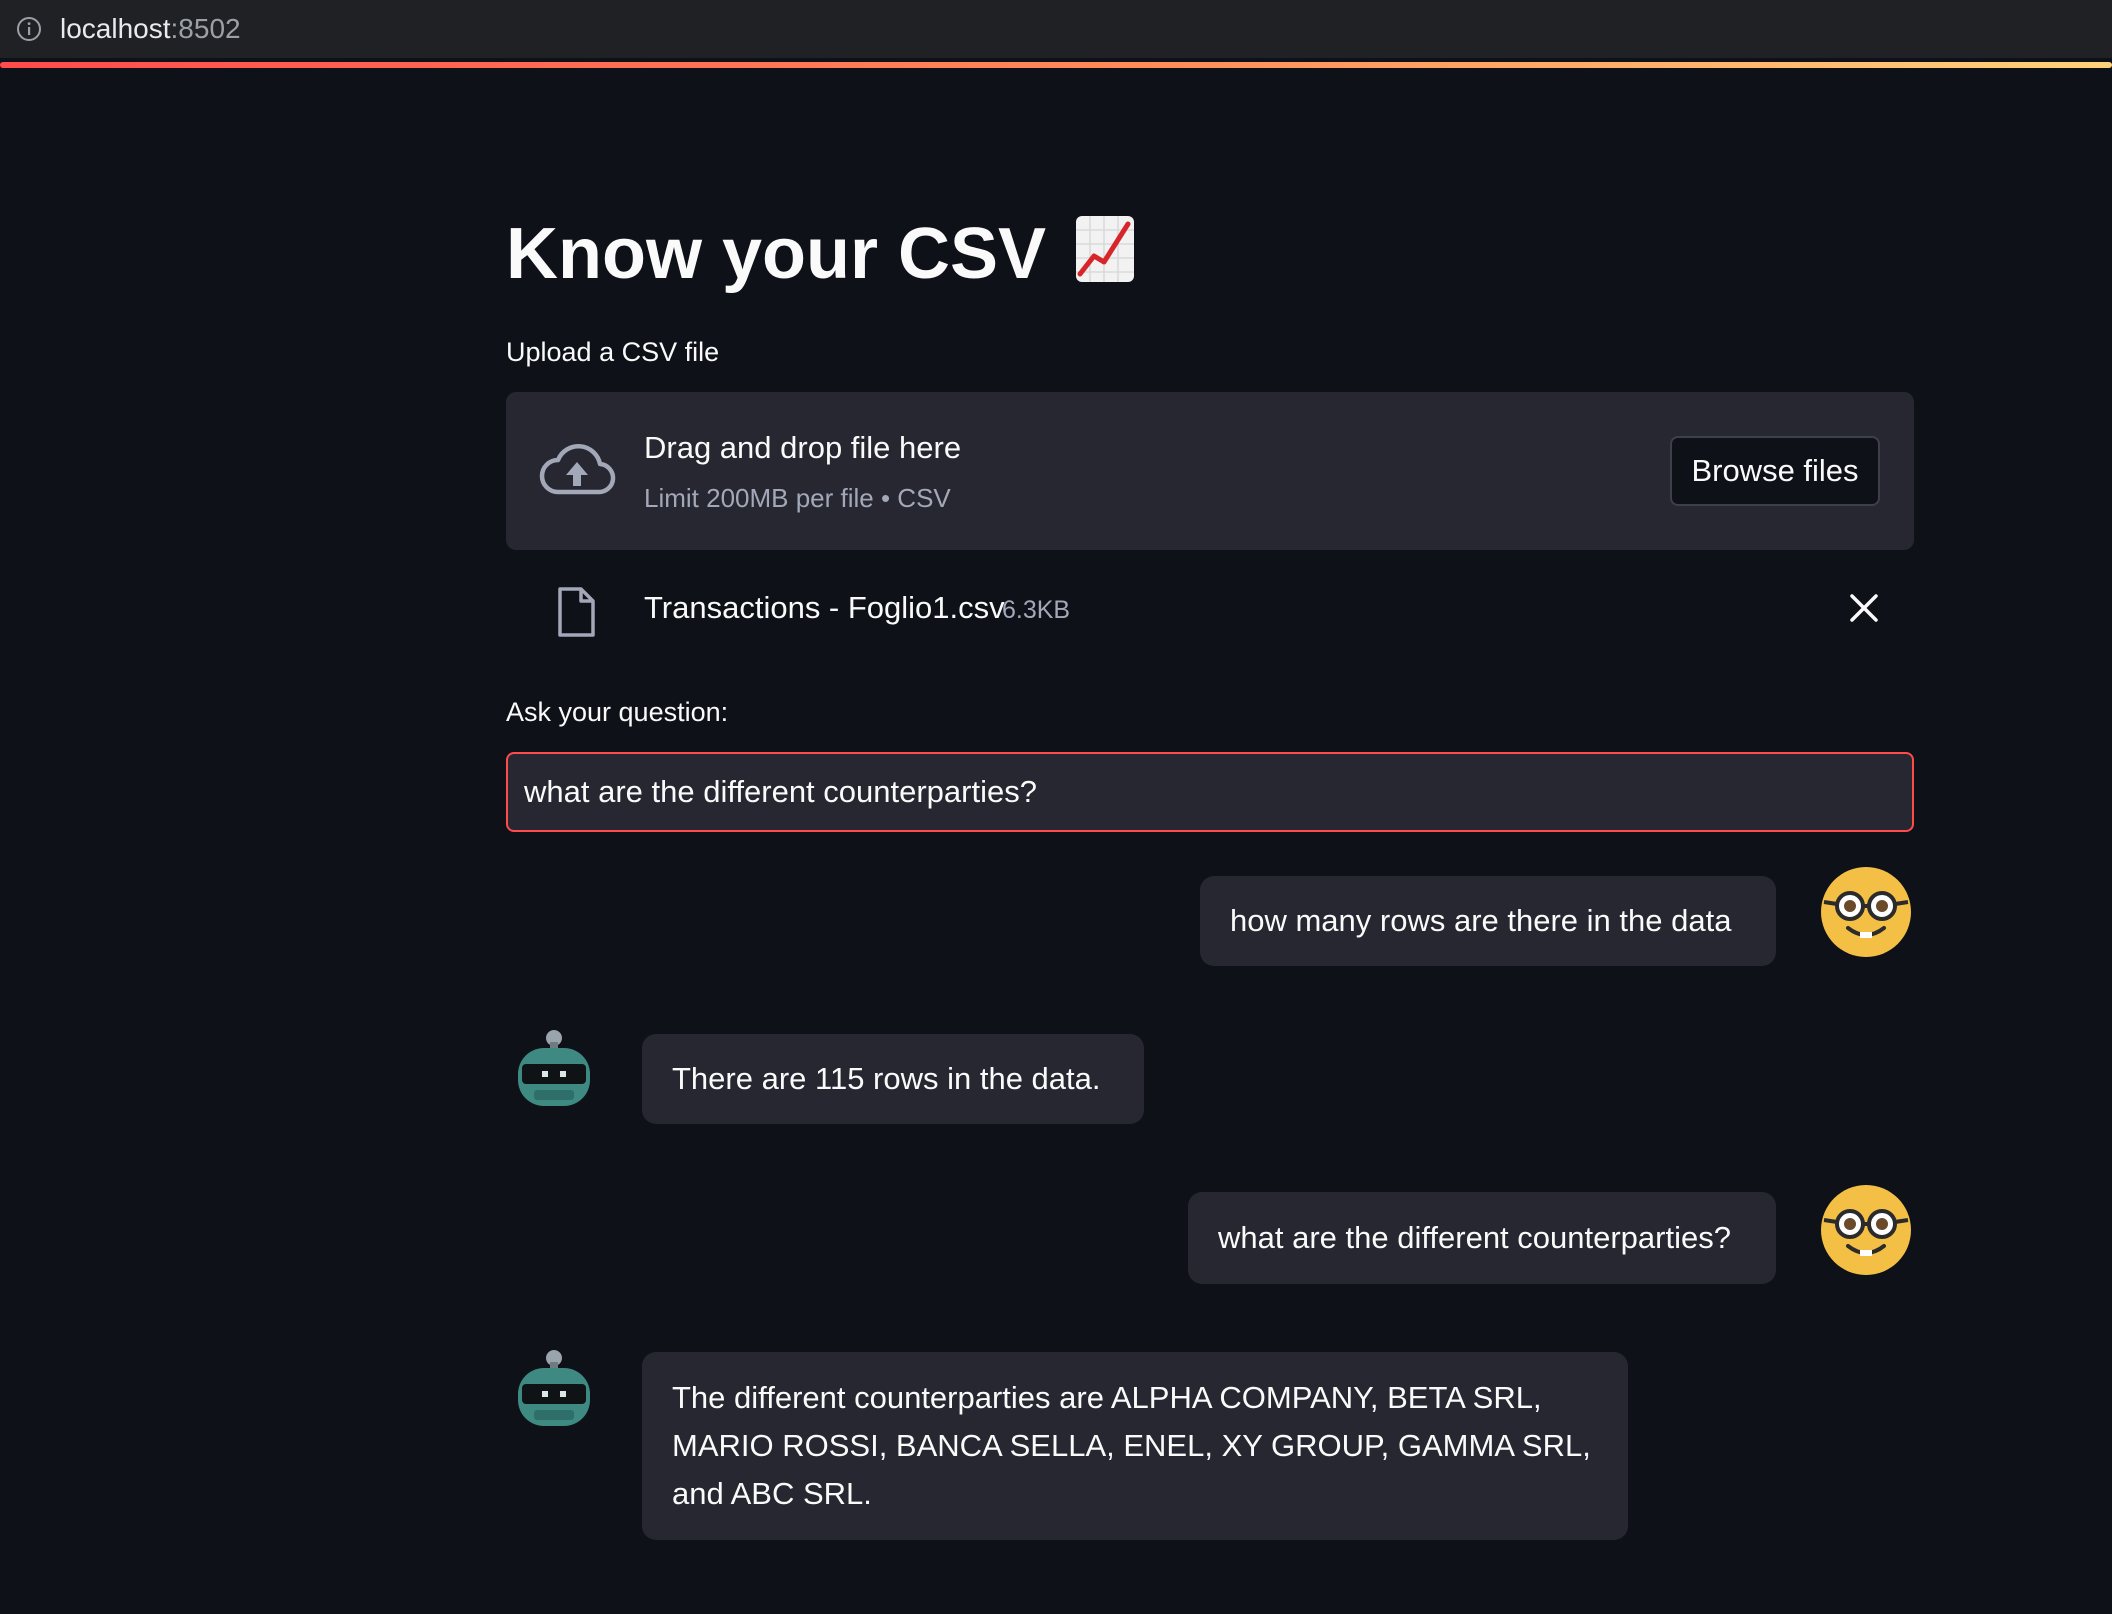 Image resolution: width=2112 pixels, height=1614 pixels. I want to click on browser-address-bar: localhost:8502, so click(1056, 29).